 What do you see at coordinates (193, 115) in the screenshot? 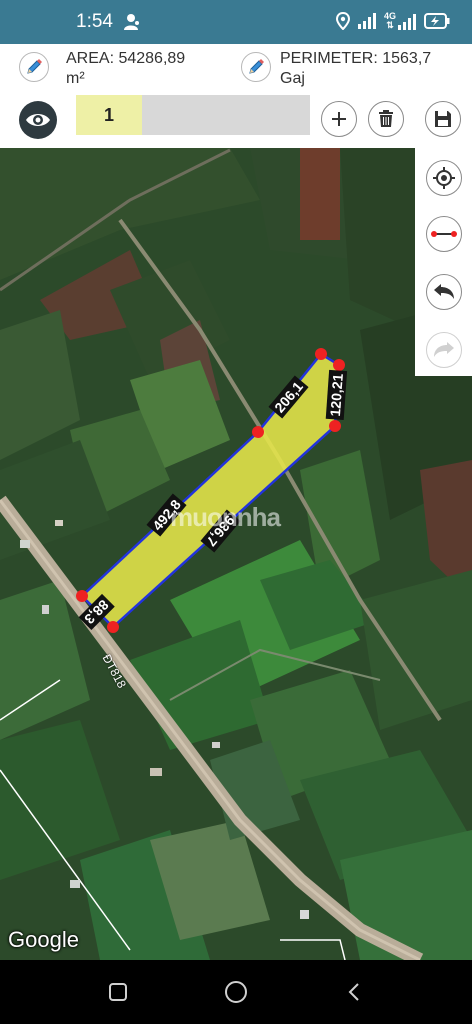
I see `layer-name-field: 1` at bounding box center [193, 115].